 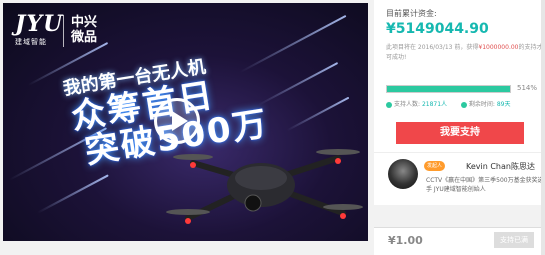 I want to click on days-left-label: 剩余时间:, so click(x=481, y=104).